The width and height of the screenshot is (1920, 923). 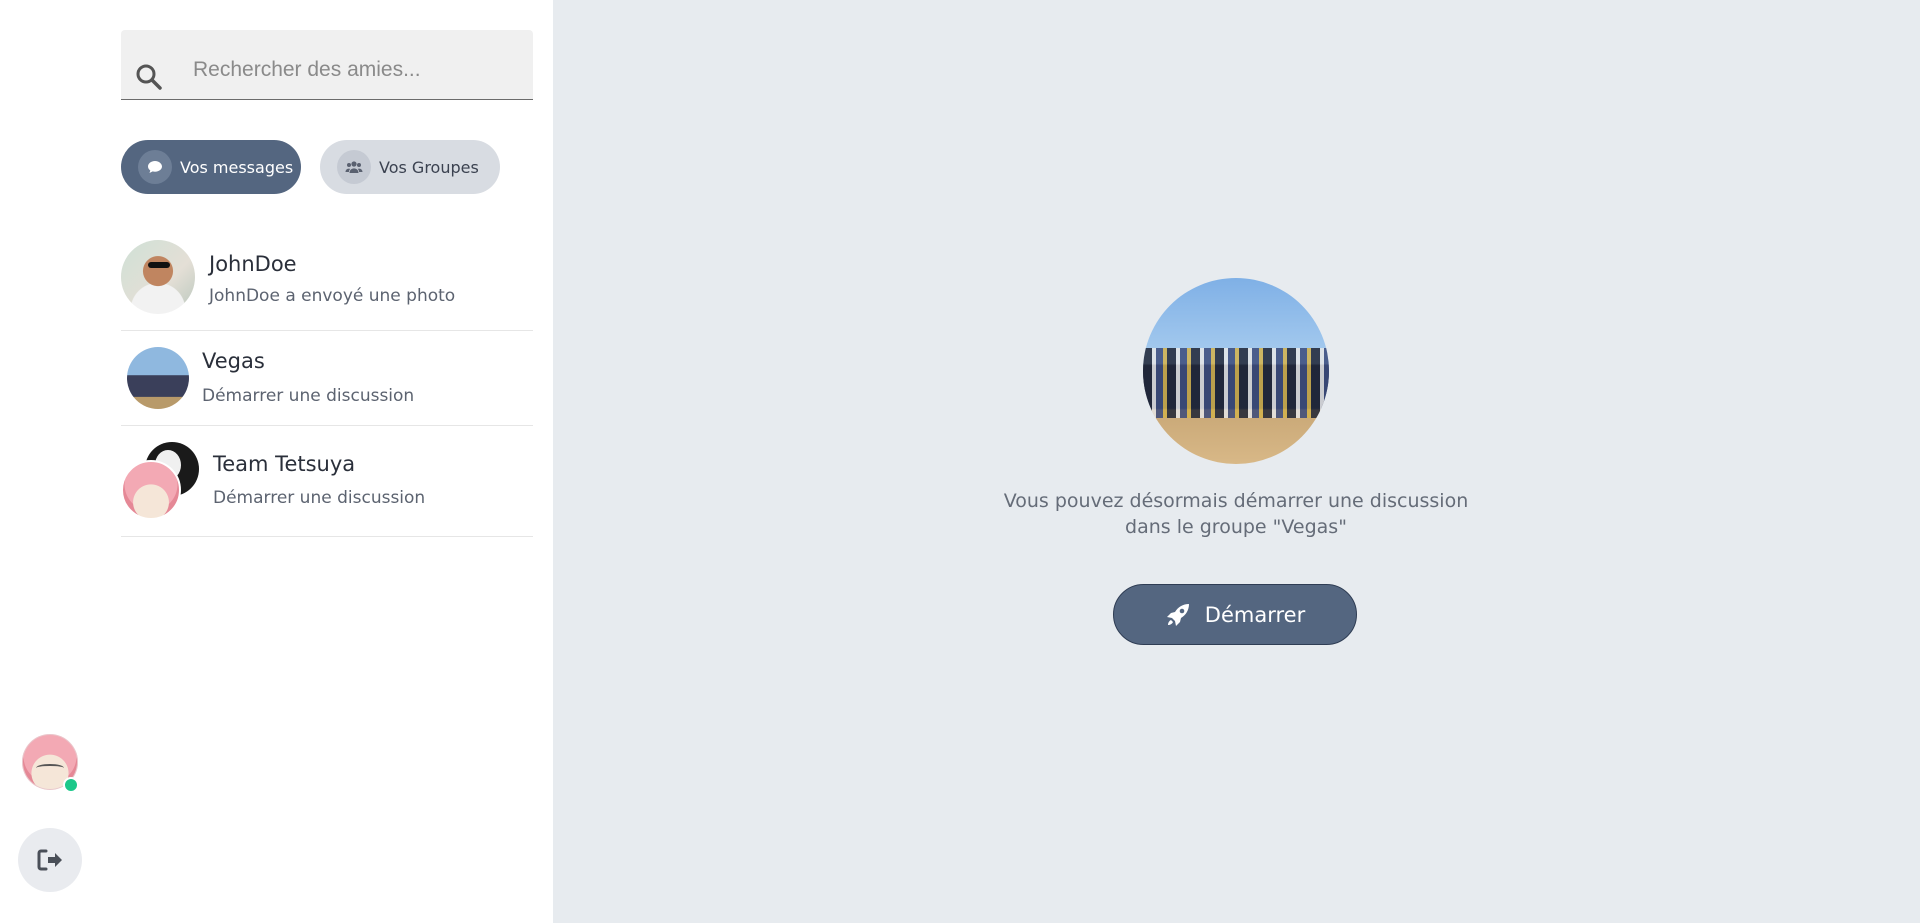 What do you see at coordinates (353, 70) in the screenshot?
I see `search-input` at bounding box center [353, 70].